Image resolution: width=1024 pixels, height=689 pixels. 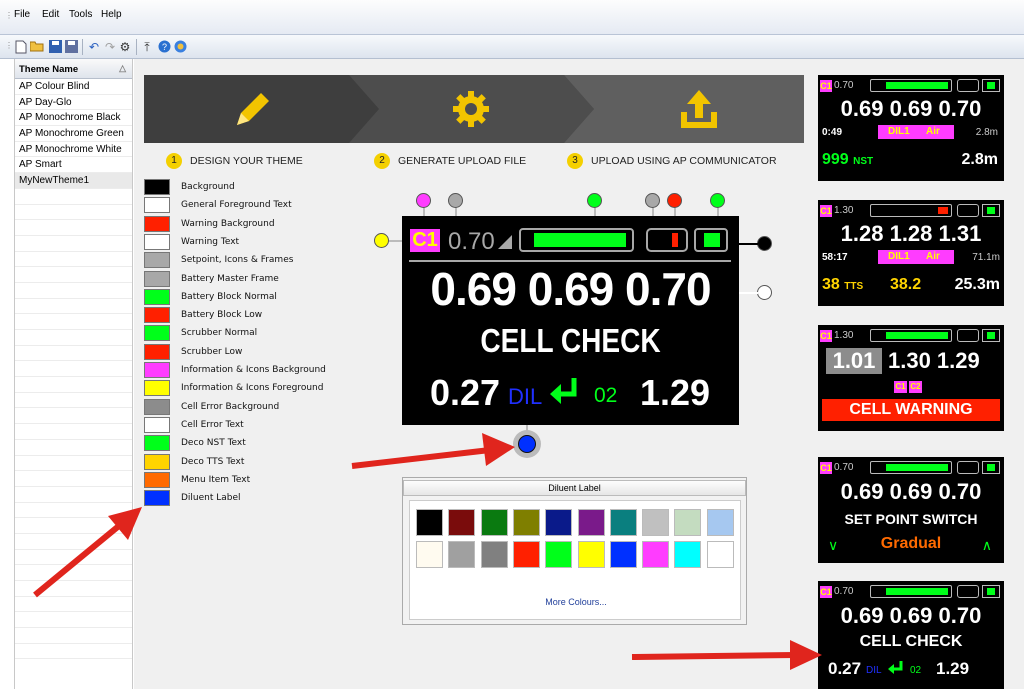 What do you see at coordinates (259, 480) in the screenshot?
I see `legend-row: Menu Item Text` at bounding box center [259, 480].